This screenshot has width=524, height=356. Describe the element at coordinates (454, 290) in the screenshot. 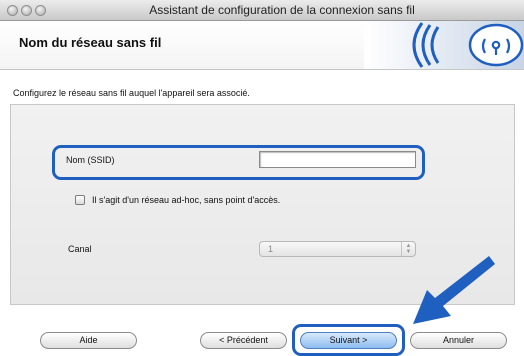

I see `pointer-arrow-icon` at that location.